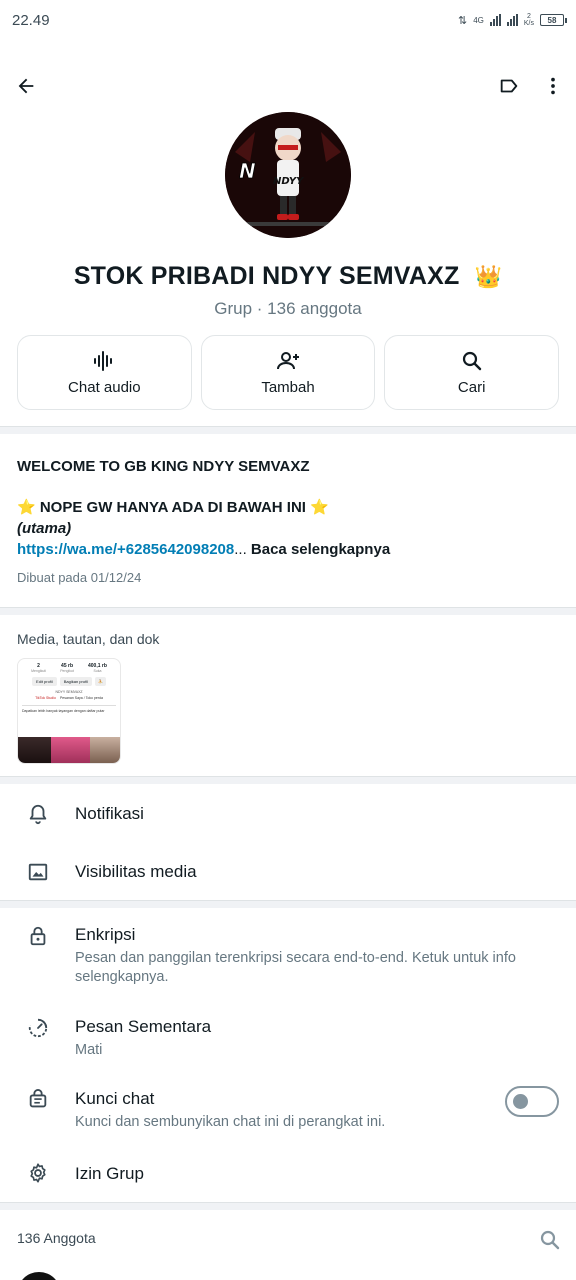  I want to click on description-link: https://wa.me/+6285642098208, so click(125, 549).